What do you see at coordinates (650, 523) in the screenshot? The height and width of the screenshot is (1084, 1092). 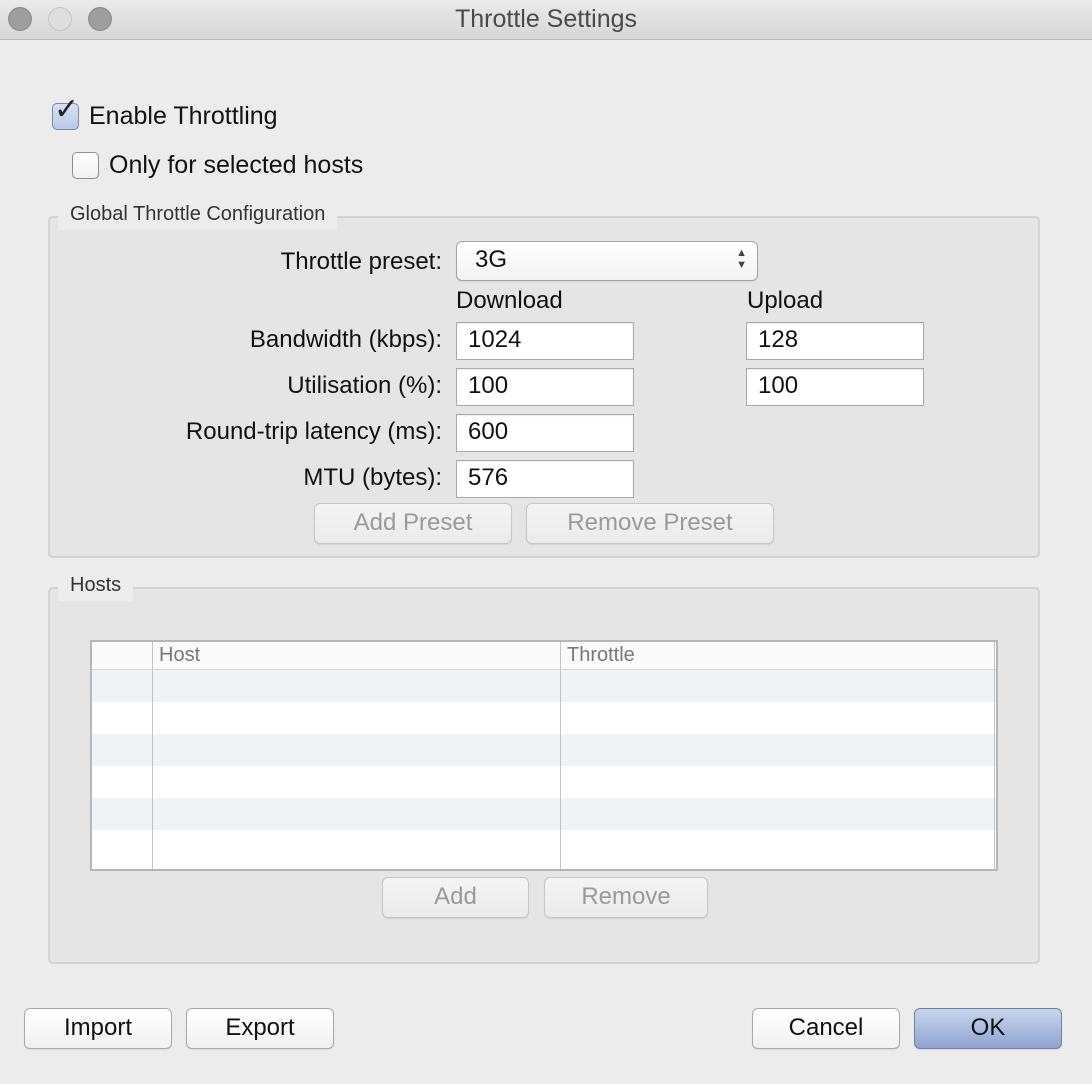 I see `remove-preset-button: Remove Preset` at bounding box center [650, 523].